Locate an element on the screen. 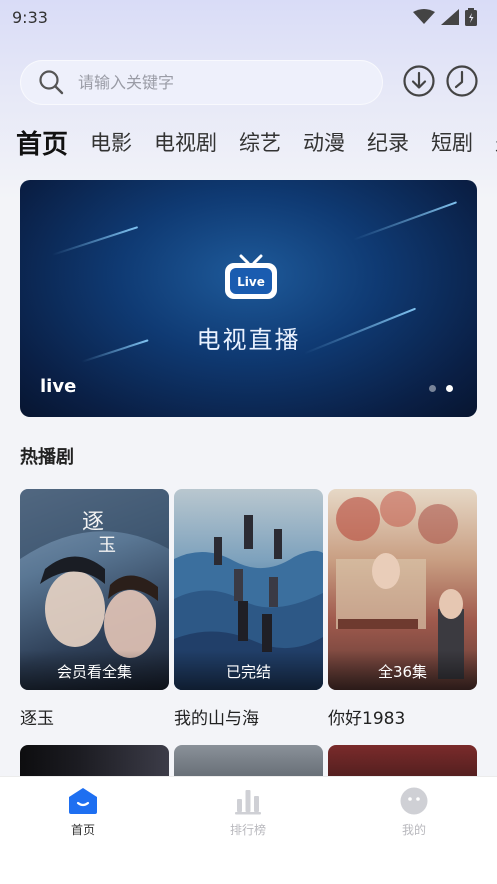 The height and width of the screenshot is (884, 497). drama-poster: 逐 玉 会员看全集 is located at coordinates (94, 589).